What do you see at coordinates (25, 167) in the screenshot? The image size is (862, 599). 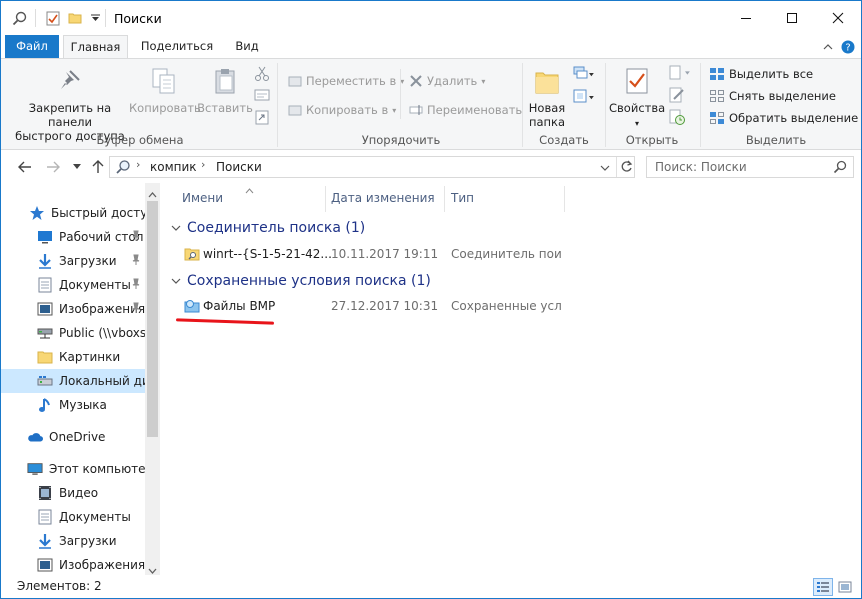 I see `back-button` at bounding box center [25, 167].